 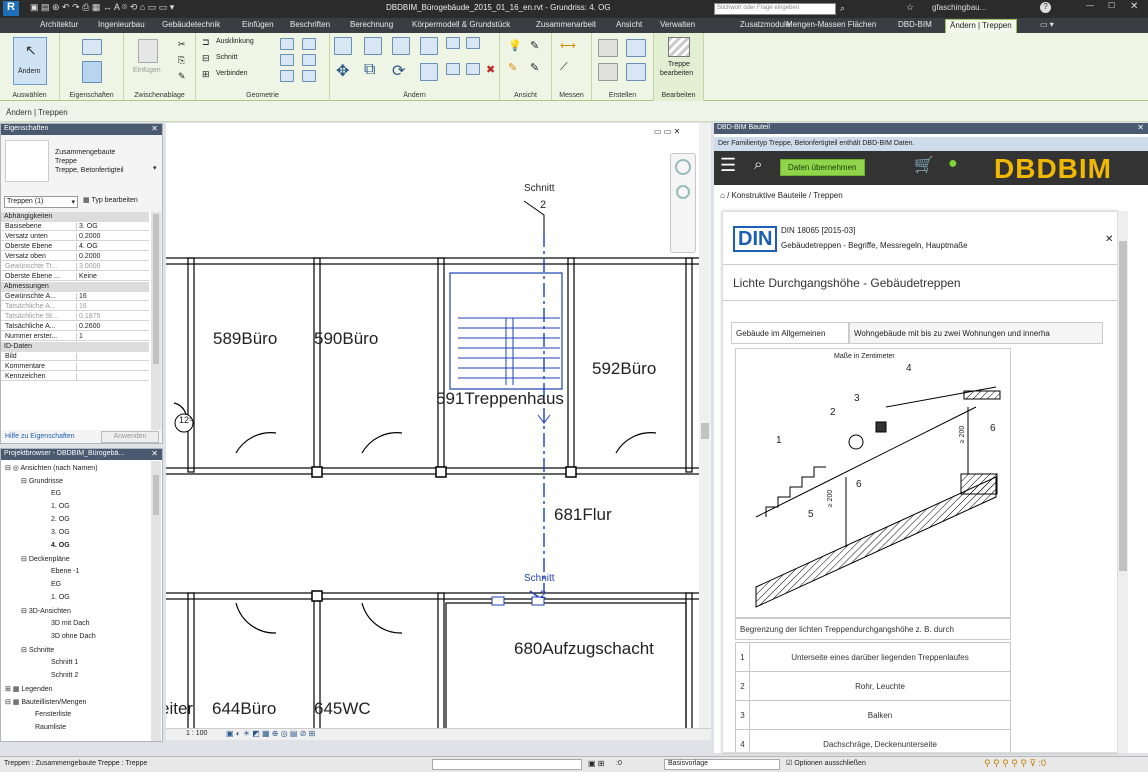 I want to click on tree-node: Ebene -1, so click(x=65, y=571).